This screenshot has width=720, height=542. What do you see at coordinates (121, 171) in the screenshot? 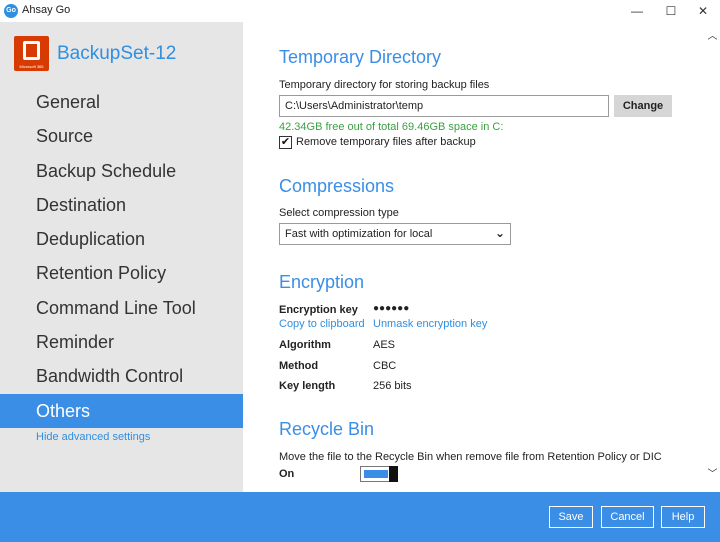
I see `sidebar-item-backup-schedule: Backup Schedule` at bounding box center [121, 171].